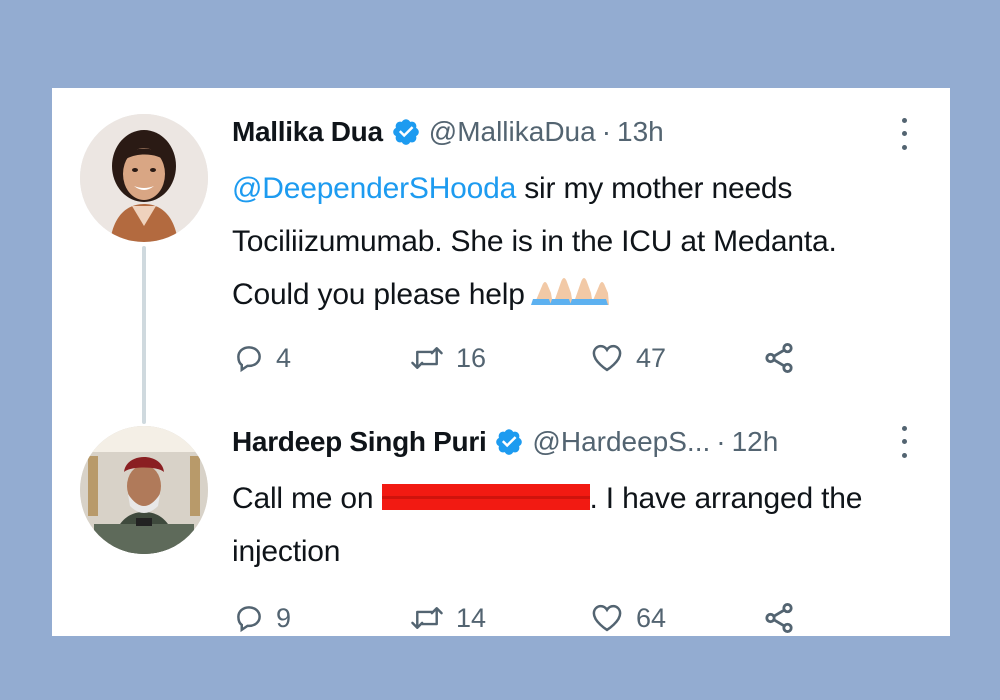 This screenshot has width=1000, height=700. Describe the element at coordinates (471, 617) in the screenshot. I see `retweet-count: 14` at that location.